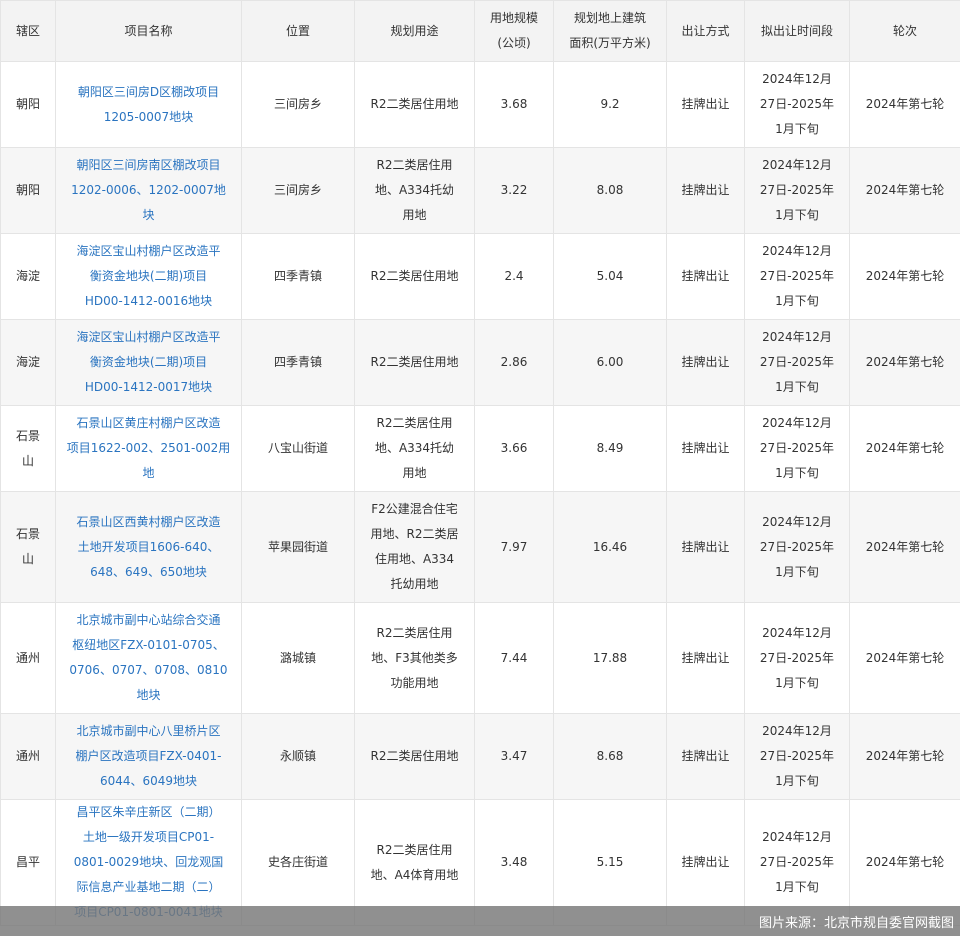  What do you see at coordinates (148, 837) in the screenshot?
I see `project-name-link-line: 土地一级开发项目CP01-` at bounding box center [148, 837].